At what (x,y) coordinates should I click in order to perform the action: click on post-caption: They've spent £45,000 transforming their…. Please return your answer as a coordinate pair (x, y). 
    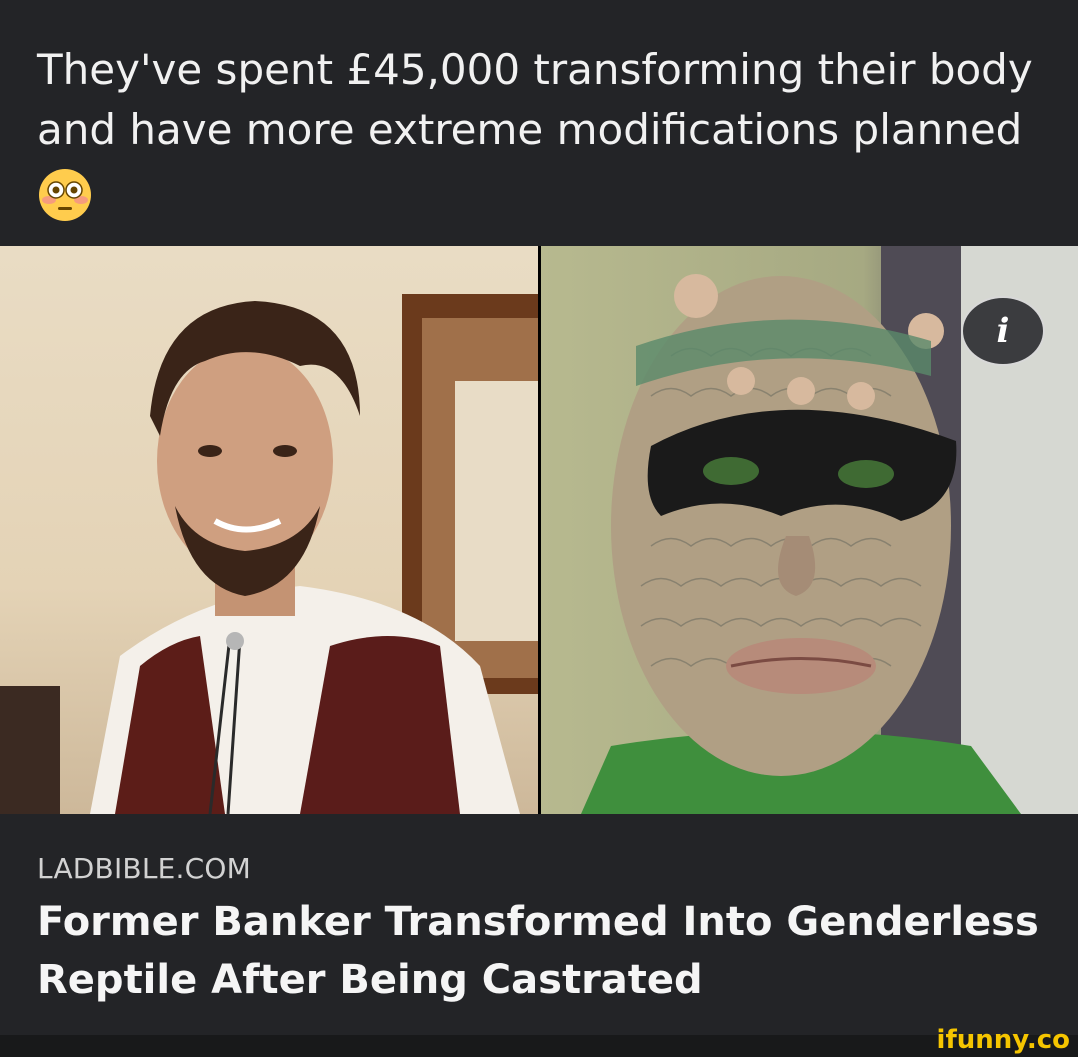
    Looking at the image, I should click on (535, 99).